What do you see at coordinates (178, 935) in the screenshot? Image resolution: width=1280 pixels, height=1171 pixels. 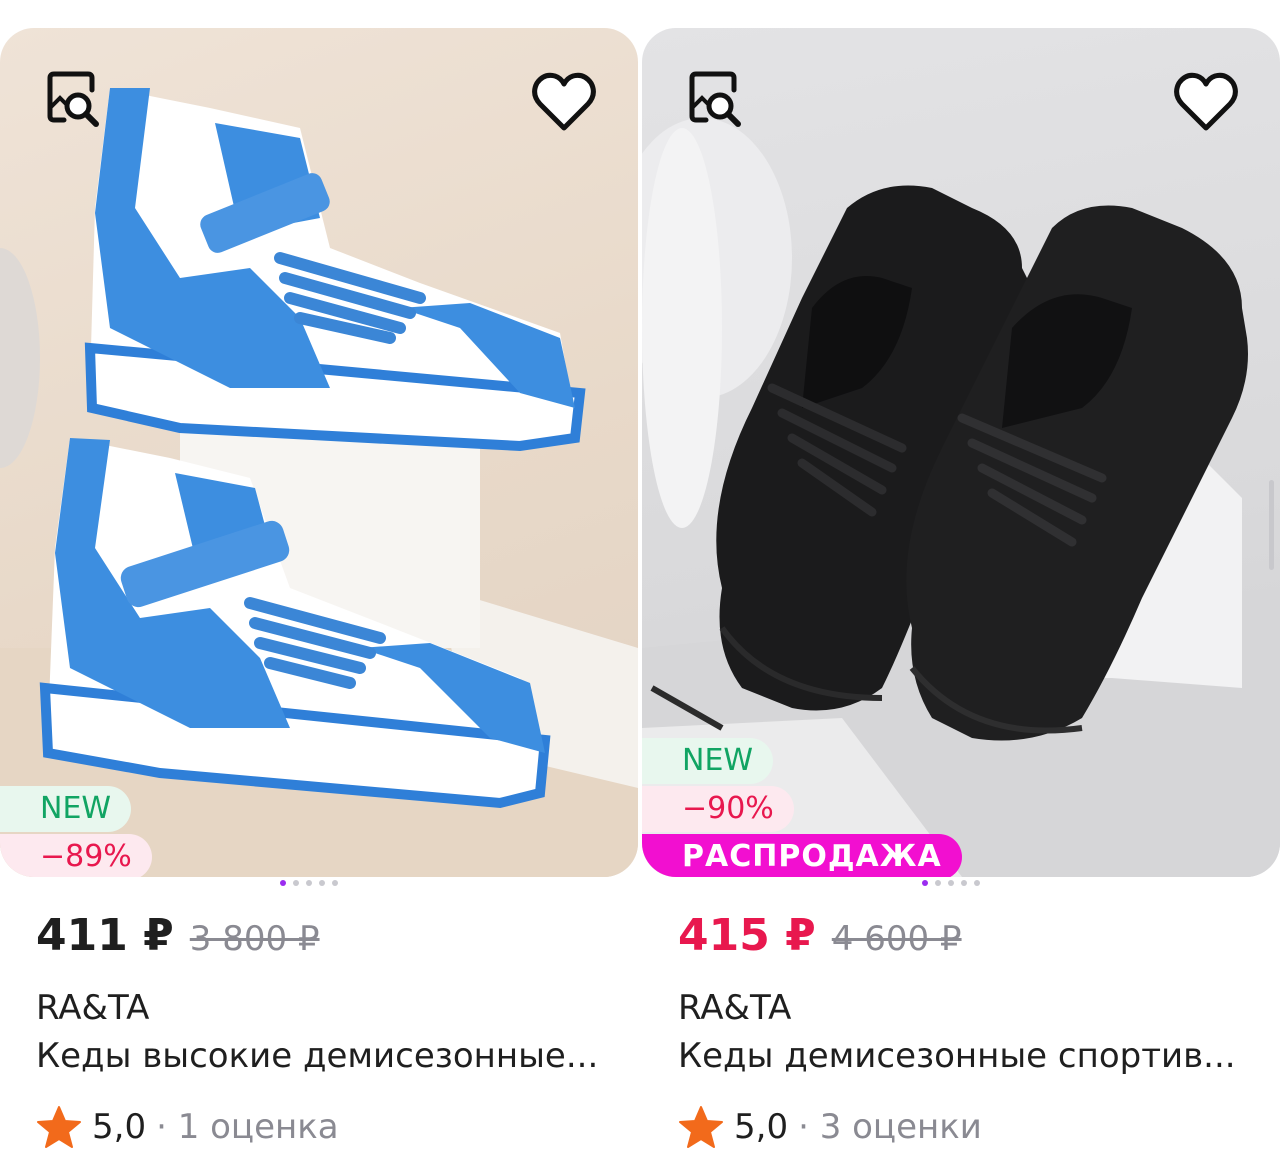 I see `price-row: 411 ₽ 3 800 ₽` at bounding box center [178, 935].